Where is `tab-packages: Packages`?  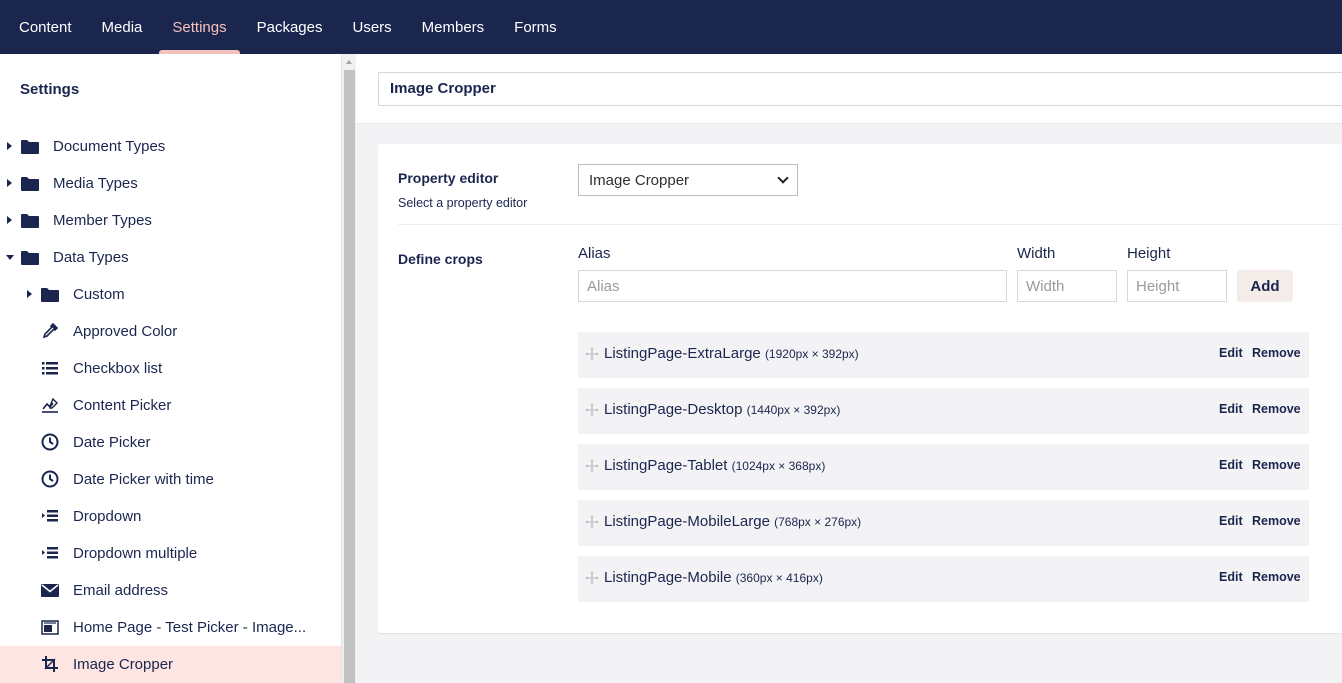 tab-packages: Packages is located at coordinates (290, 27).